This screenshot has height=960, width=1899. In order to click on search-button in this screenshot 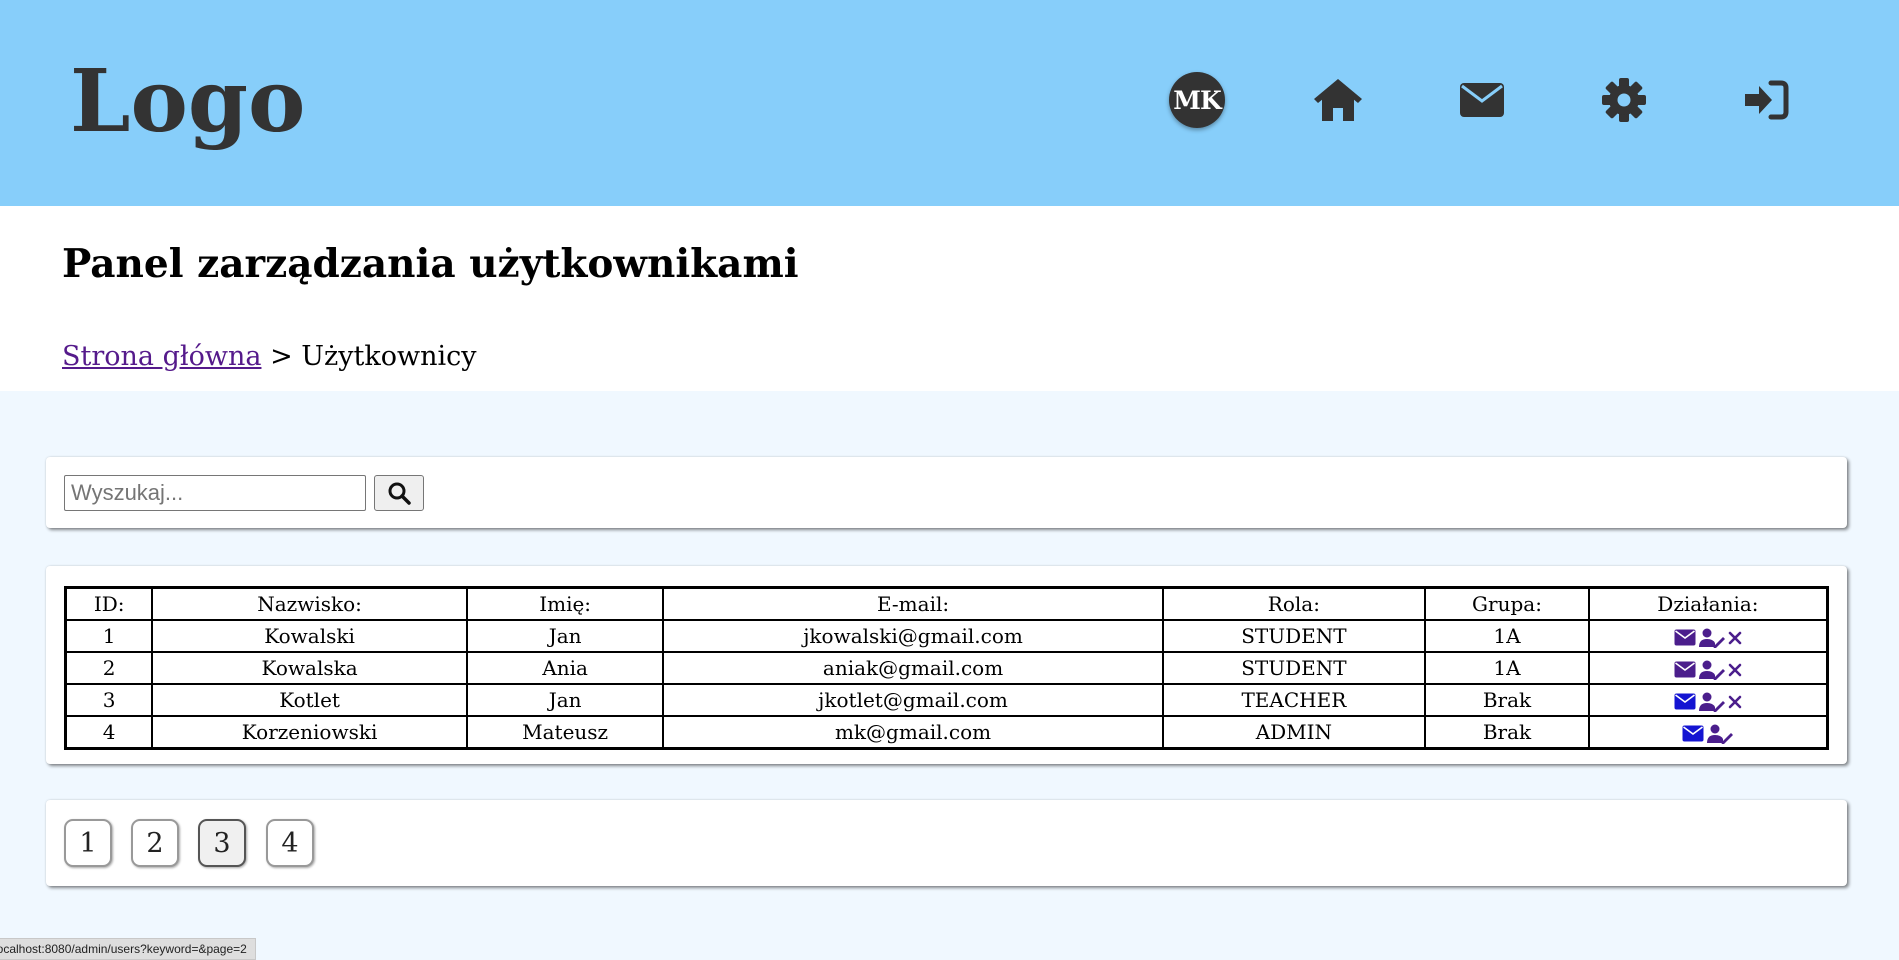, I will do `click(399, 493)`.